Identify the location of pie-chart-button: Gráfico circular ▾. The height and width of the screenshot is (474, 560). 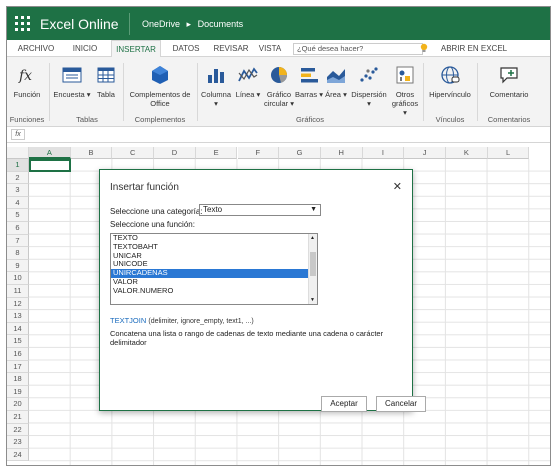
(279, 84).